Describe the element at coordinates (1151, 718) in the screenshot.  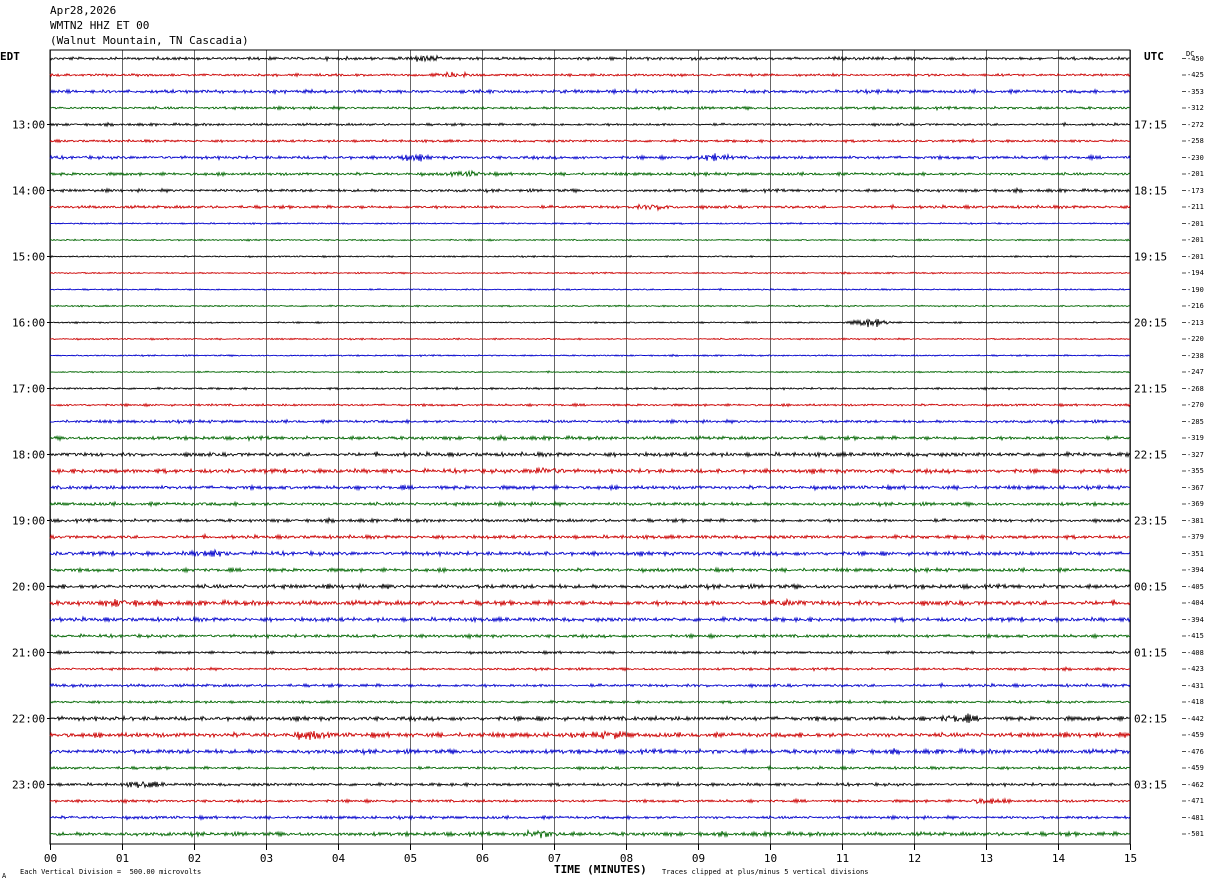
I see `right-time-label: 02:15` at that location.